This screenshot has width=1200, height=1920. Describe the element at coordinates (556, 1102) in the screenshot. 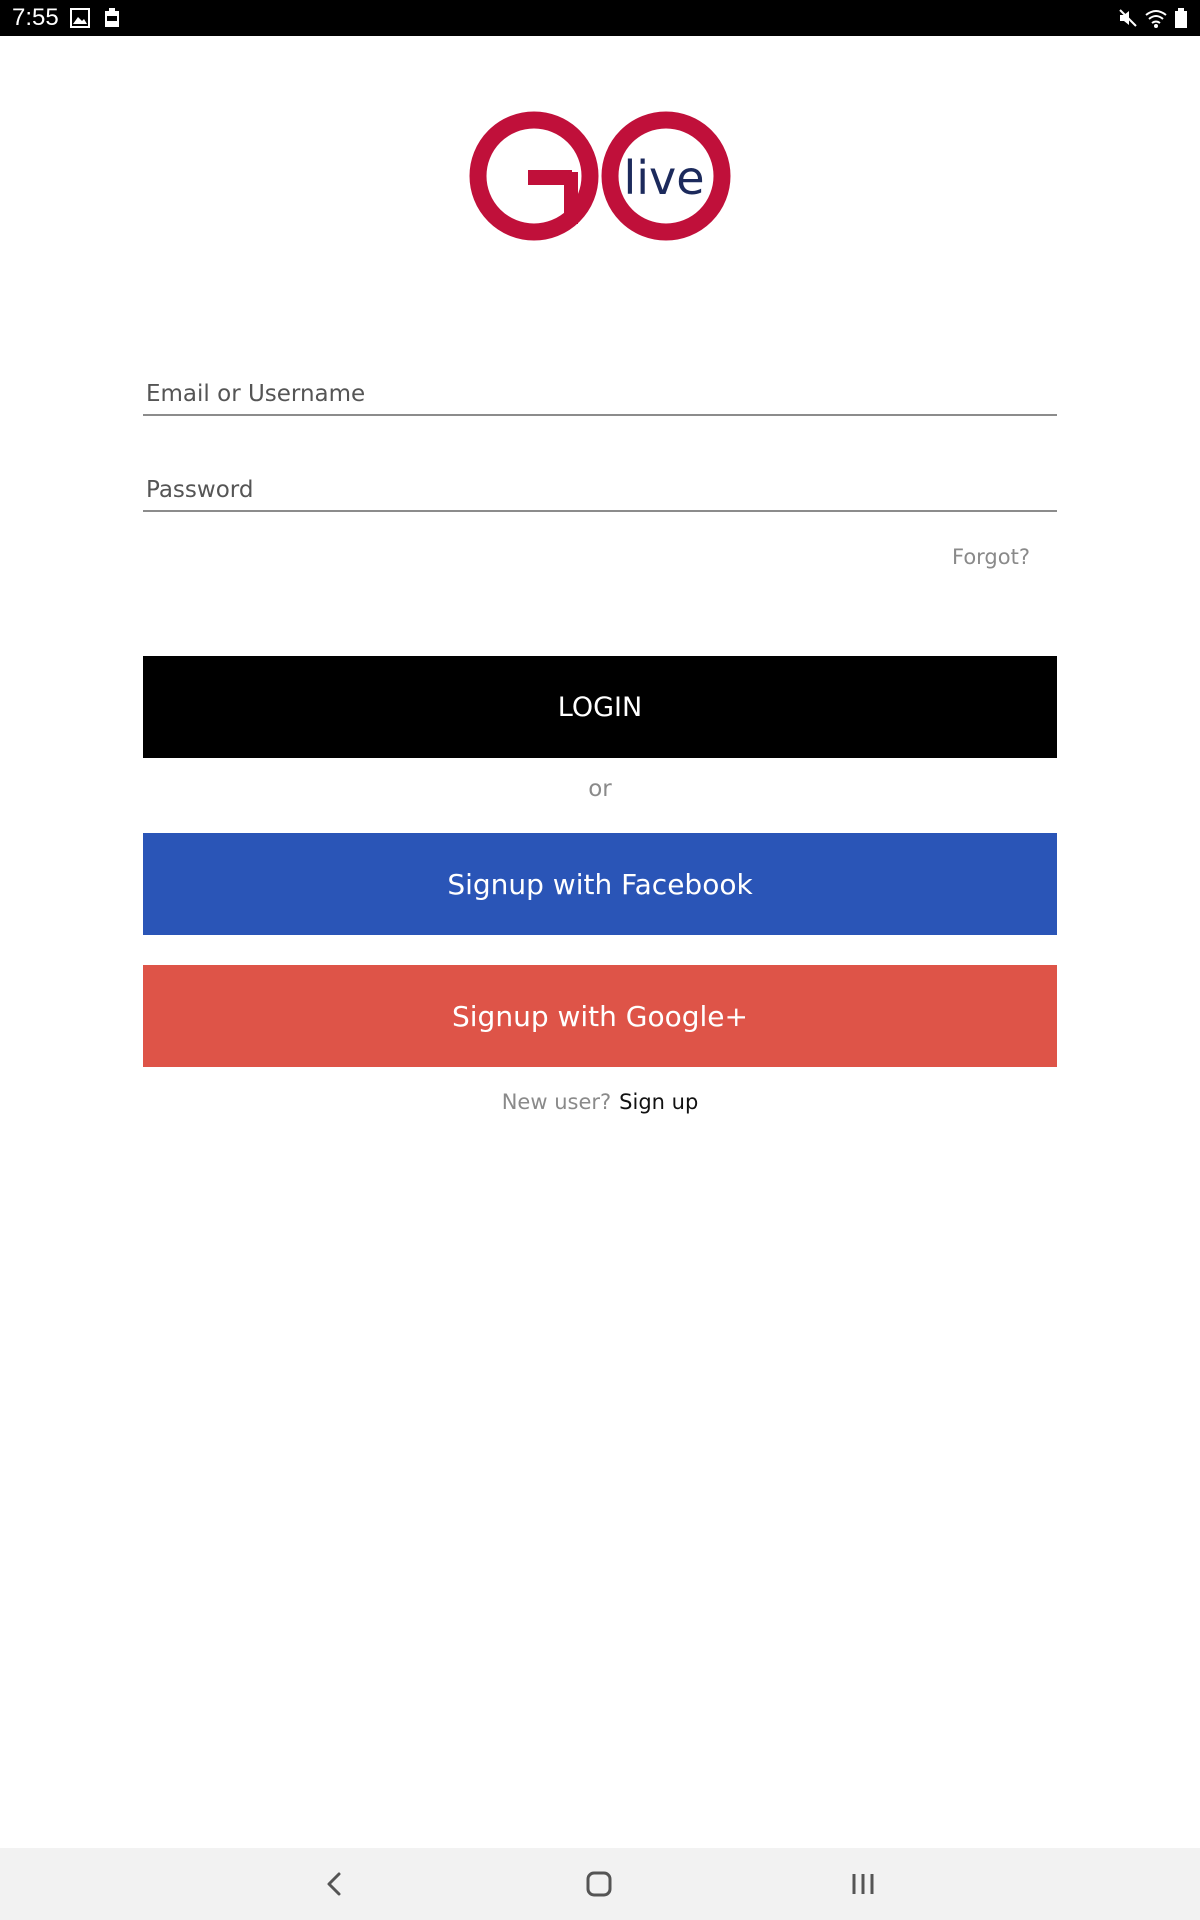

I see `new-user-question: New user?` at that location.